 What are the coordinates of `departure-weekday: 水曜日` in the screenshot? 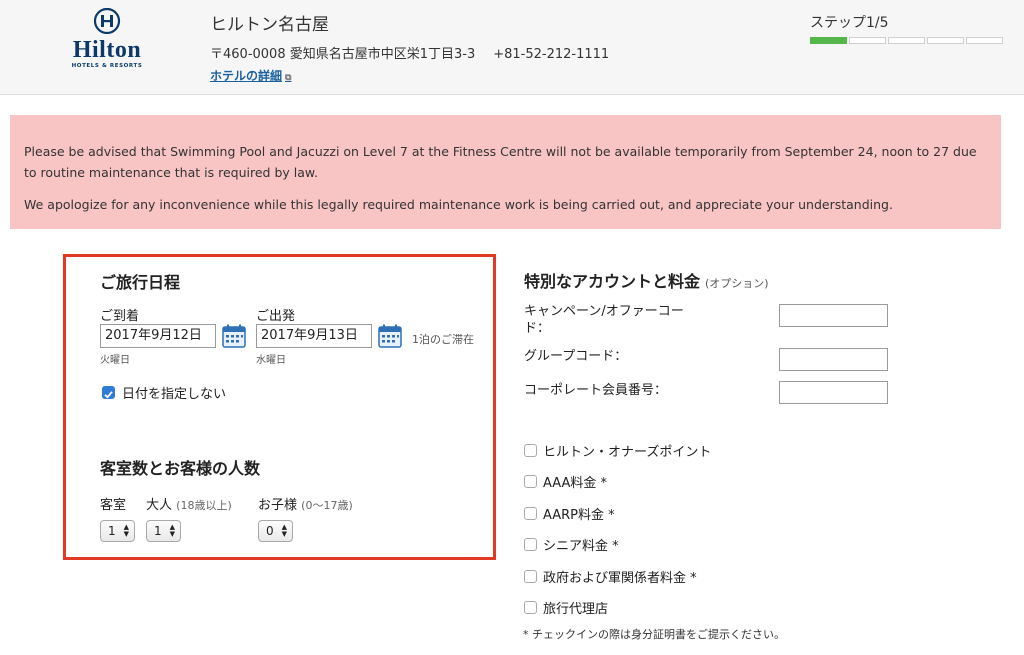 It's located at (271, 360).